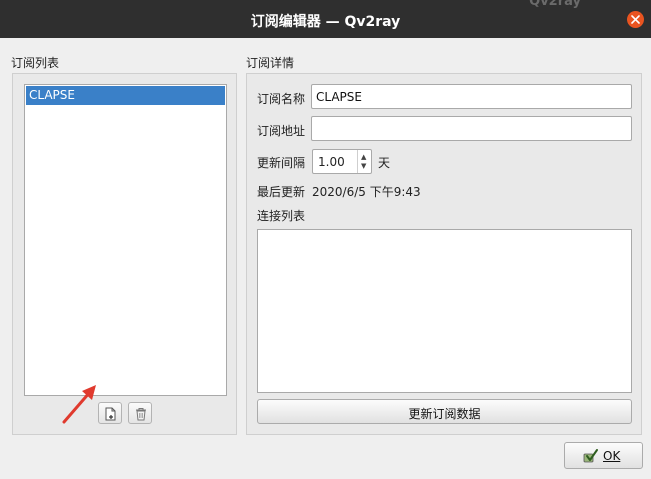 The height and width of the screenshot is (479, 651). What do you see at coordinates (281, 216) in the screenshot?
I see `connection-list-label: 连接列表` at bounding box center [281, 216].